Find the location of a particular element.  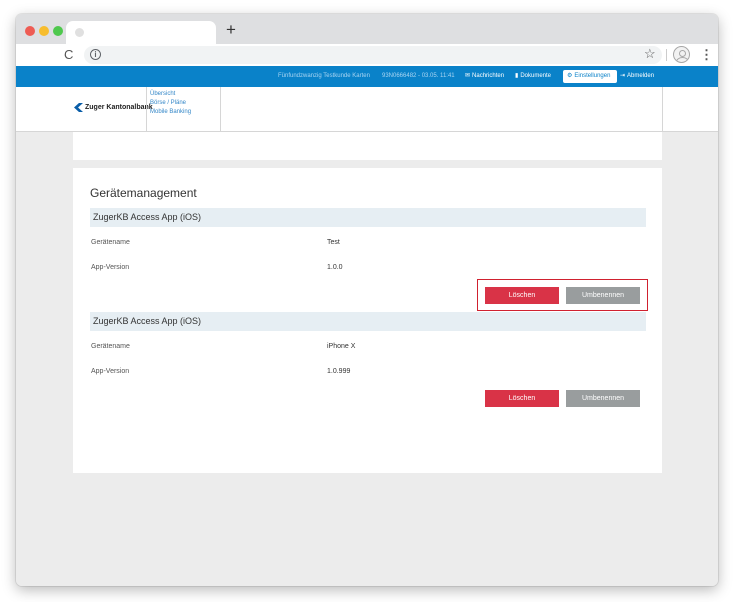

bank-logo-icon is located at coordinates (78, 107).